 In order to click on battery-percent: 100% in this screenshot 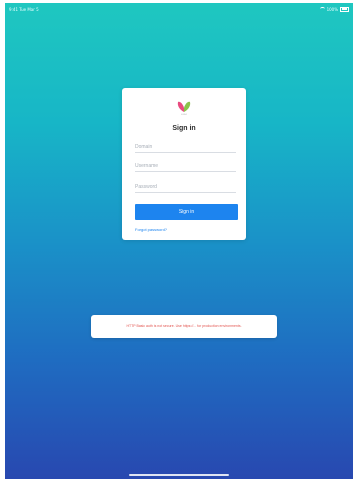, I will do `click(332, 9)`.